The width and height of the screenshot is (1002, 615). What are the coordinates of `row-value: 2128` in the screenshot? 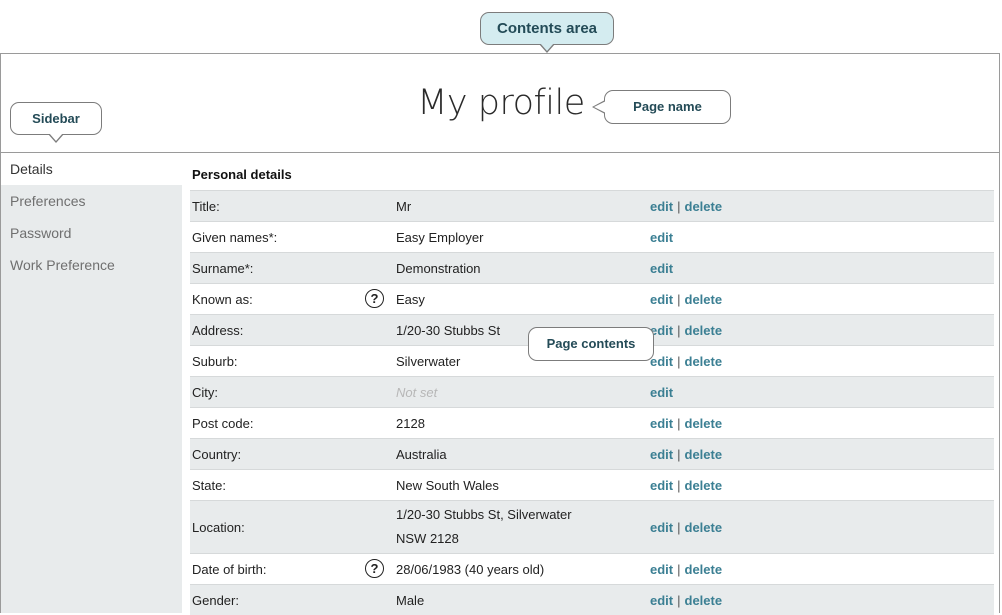 It's located at (410, 423).